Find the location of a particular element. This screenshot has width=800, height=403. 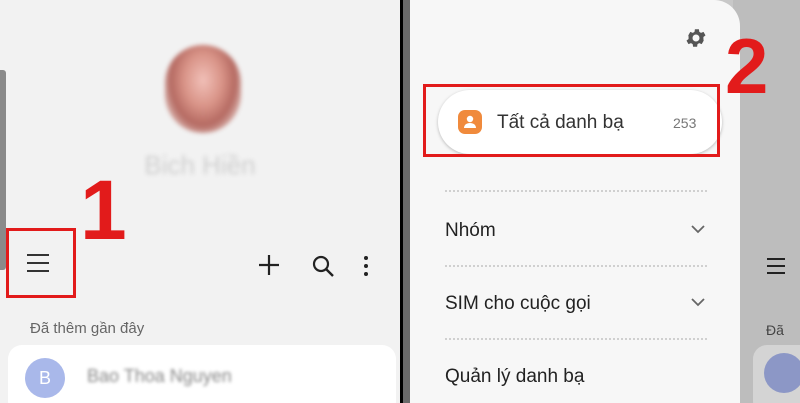

more-options-icon is located at coordinates (366, 266).